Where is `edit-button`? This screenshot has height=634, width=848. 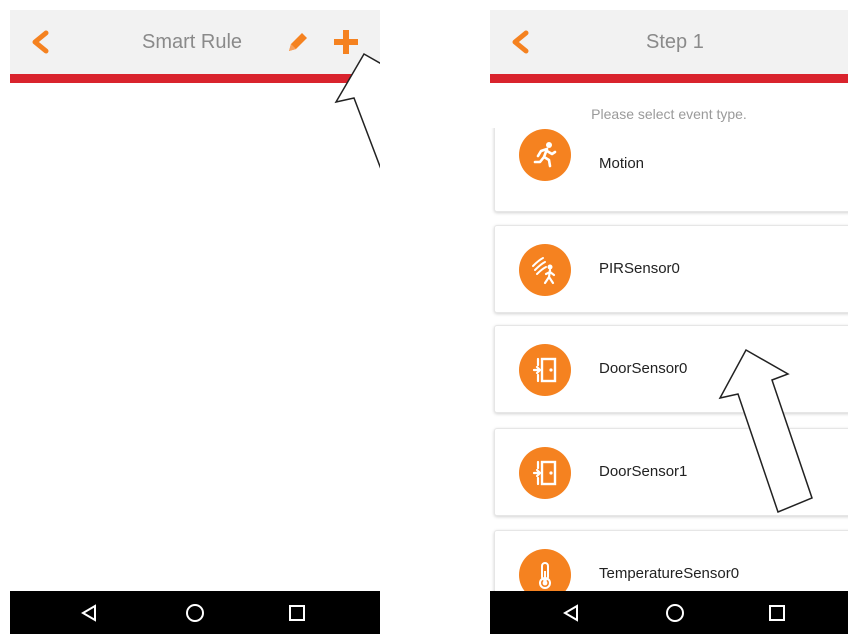
edit-button is located at coordinates (298, 42).